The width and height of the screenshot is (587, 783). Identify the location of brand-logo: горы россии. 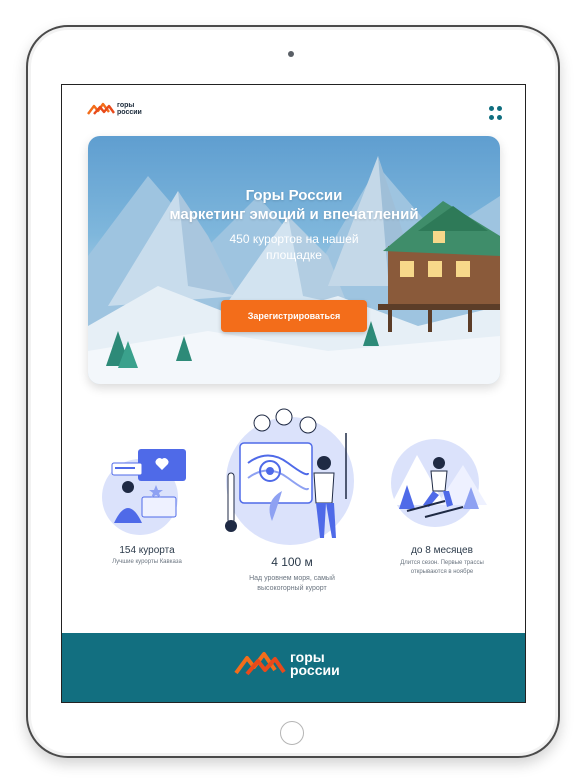
(114, 109).